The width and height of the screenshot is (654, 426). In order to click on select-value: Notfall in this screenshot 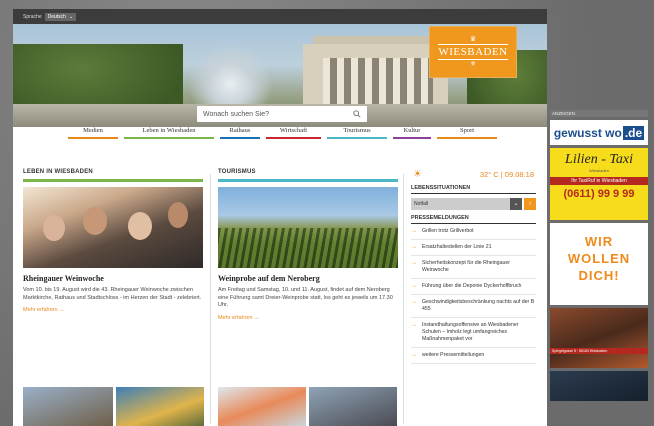, I will do `click(460, 204)`.